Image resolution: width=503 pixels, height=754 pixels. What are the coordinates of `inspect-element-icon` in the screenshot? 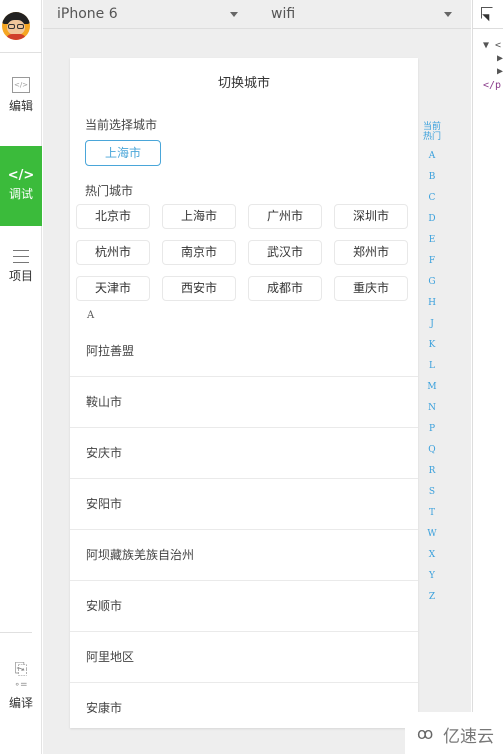 It's located at (487, 13).